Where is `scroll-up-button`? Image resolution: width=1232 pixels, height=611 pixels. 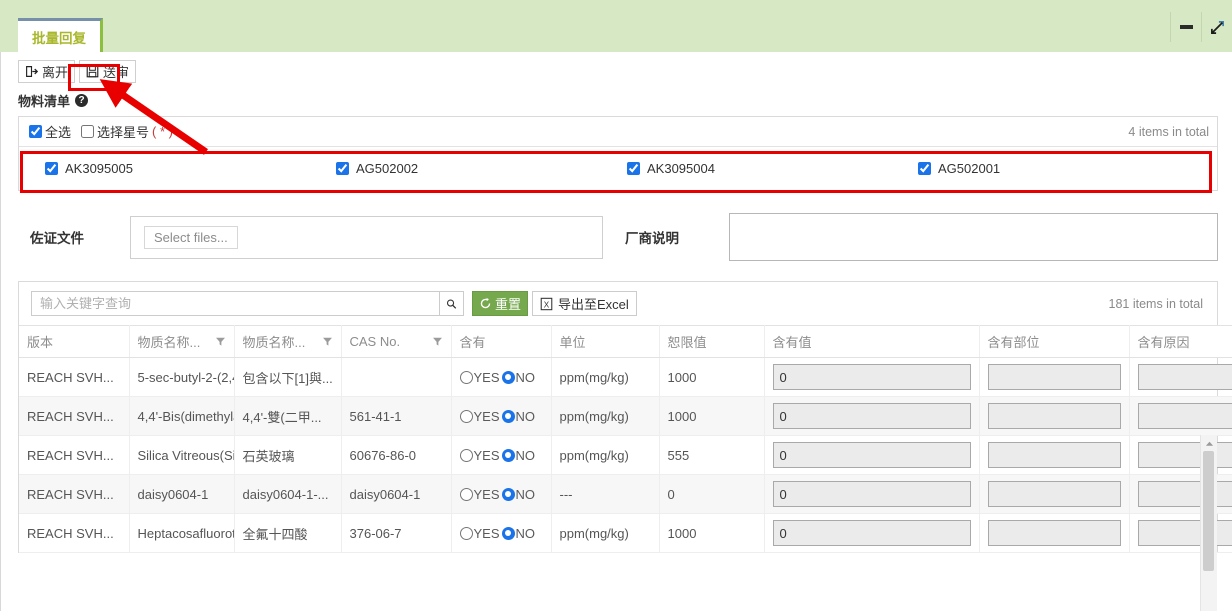
scroll-up-button is located at coordinates (1209, 443).